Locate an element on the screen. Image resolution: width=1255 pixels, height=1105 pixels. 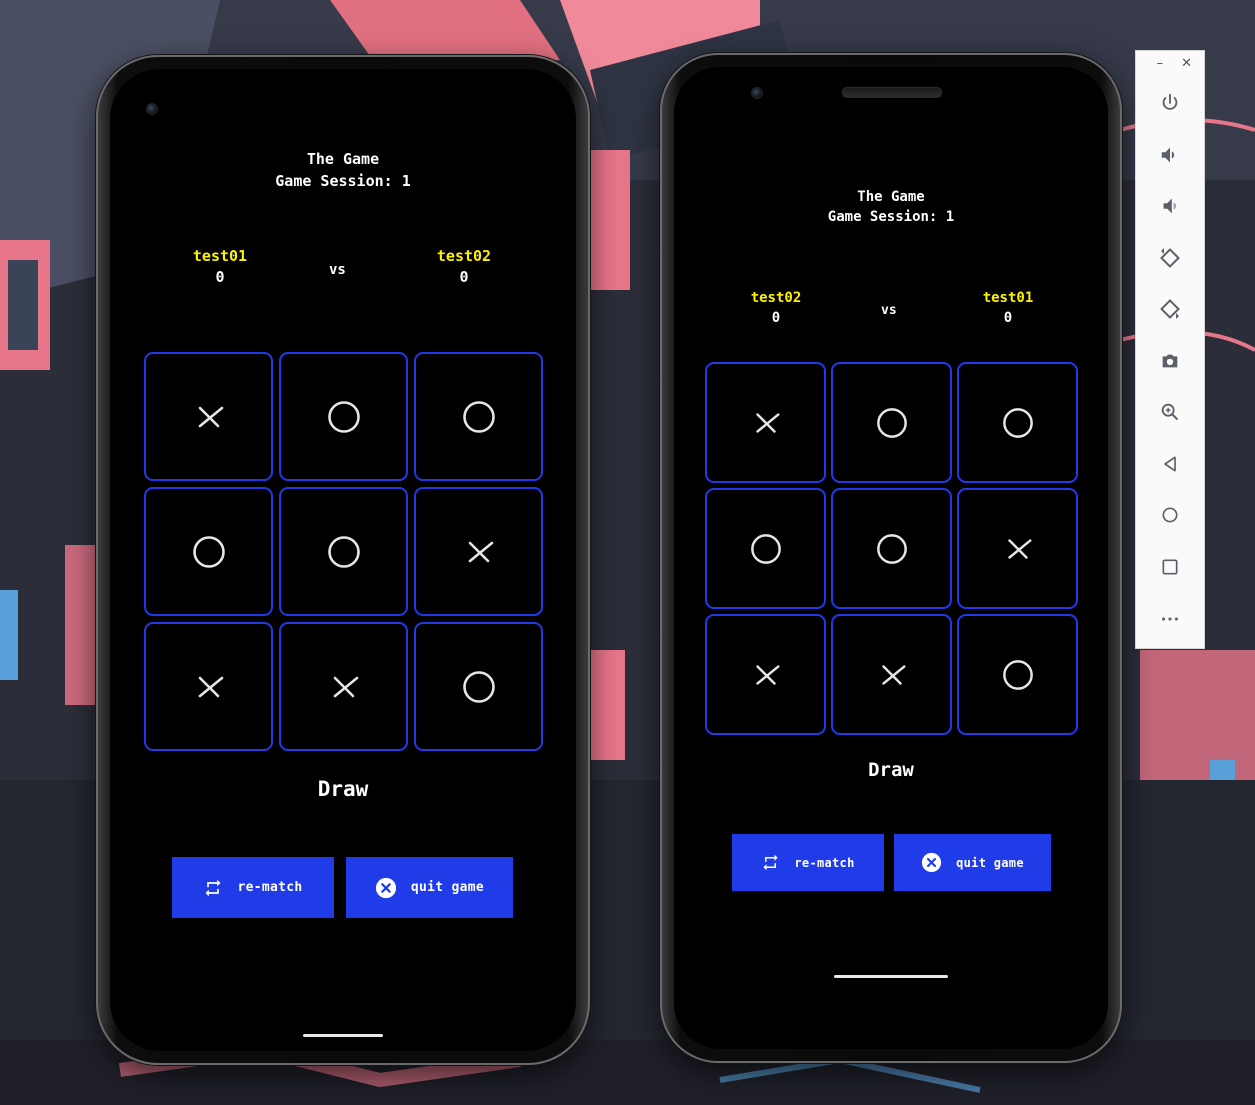
power-button is located at coordinates (1170, 103).